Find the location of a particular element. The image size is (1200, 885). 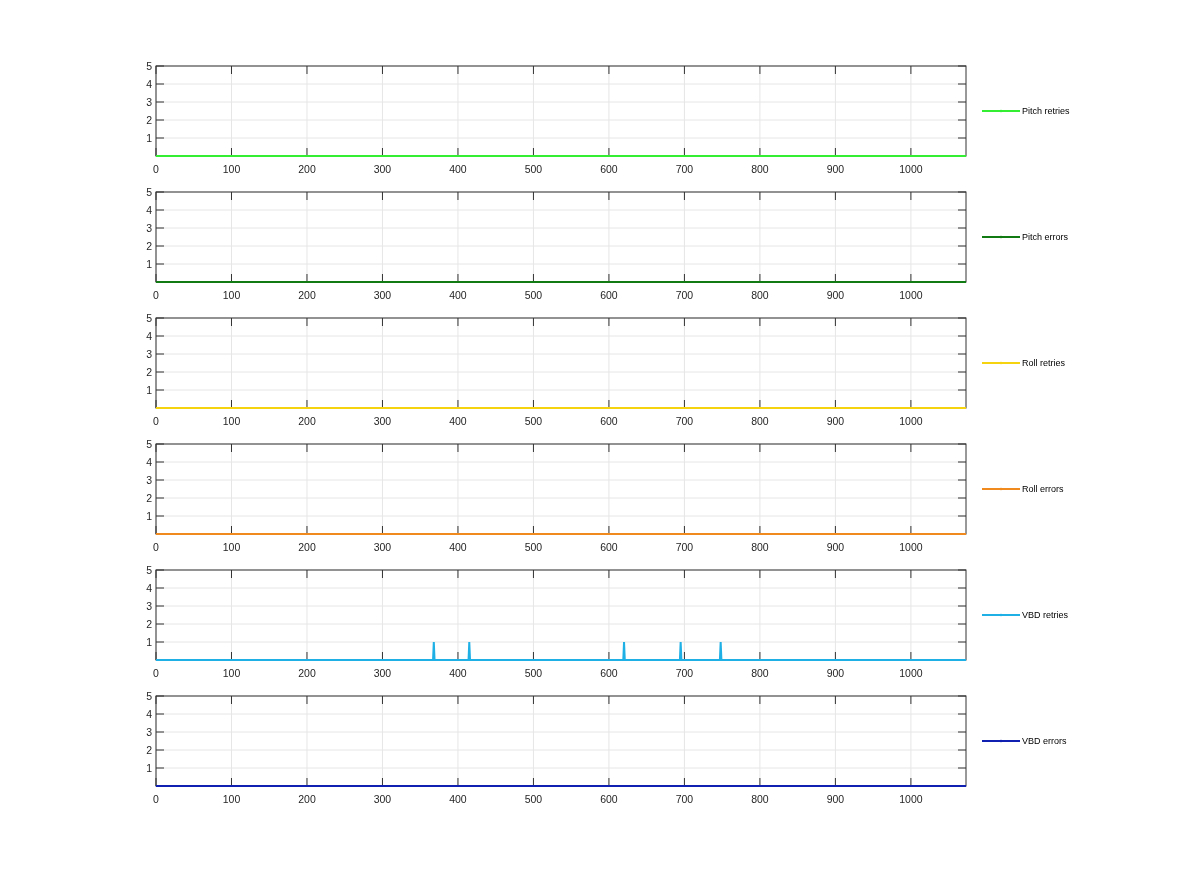

legend-label: Pitch errors is located at coordinates (1045, 237).